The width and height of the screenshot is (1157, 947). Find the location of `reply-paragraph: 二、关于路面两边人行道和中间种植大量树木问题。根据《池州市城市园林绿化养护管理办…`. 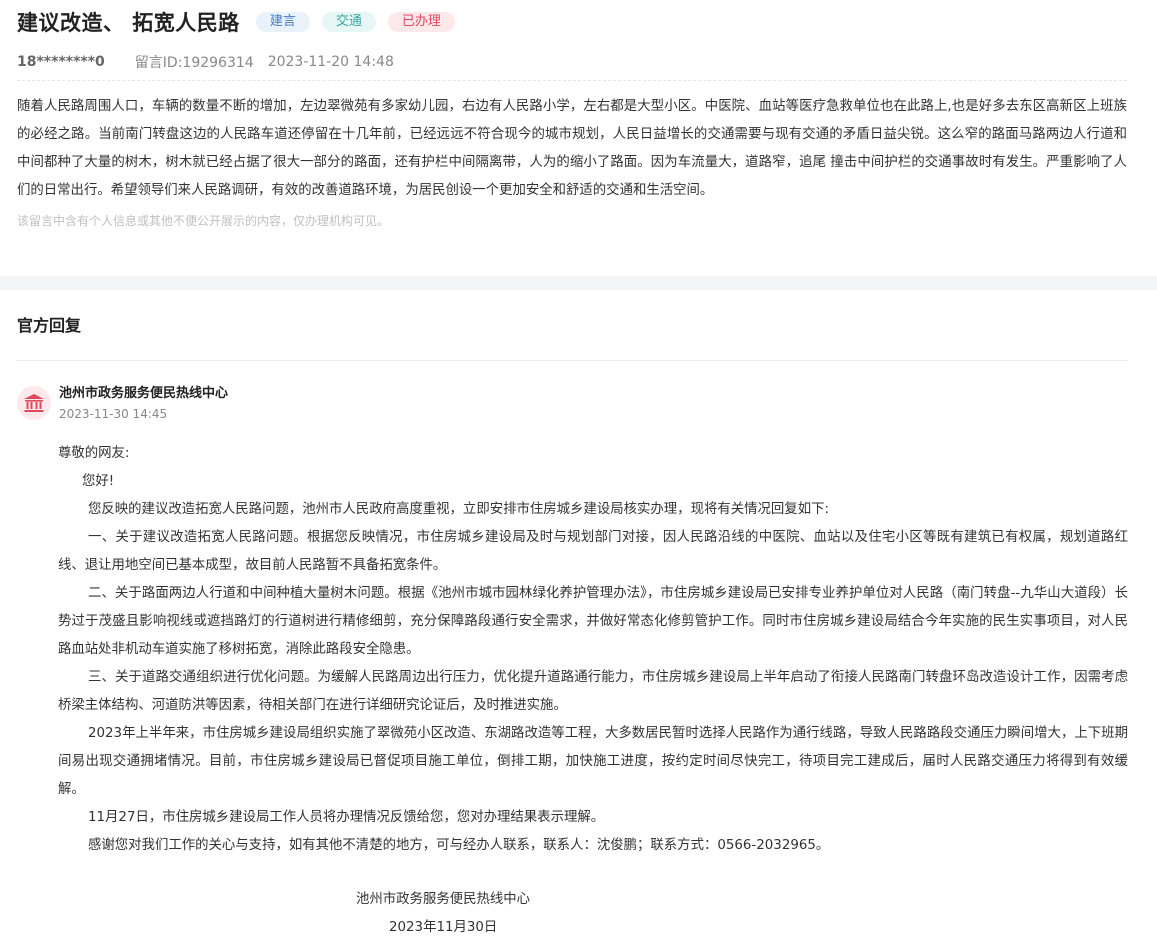

reply-paragraph: 二、关于路面两边人行道和中间种植大量树木问题。根据《池州市城市园林绿化养护管理办… is located at coordinates (593, 621).